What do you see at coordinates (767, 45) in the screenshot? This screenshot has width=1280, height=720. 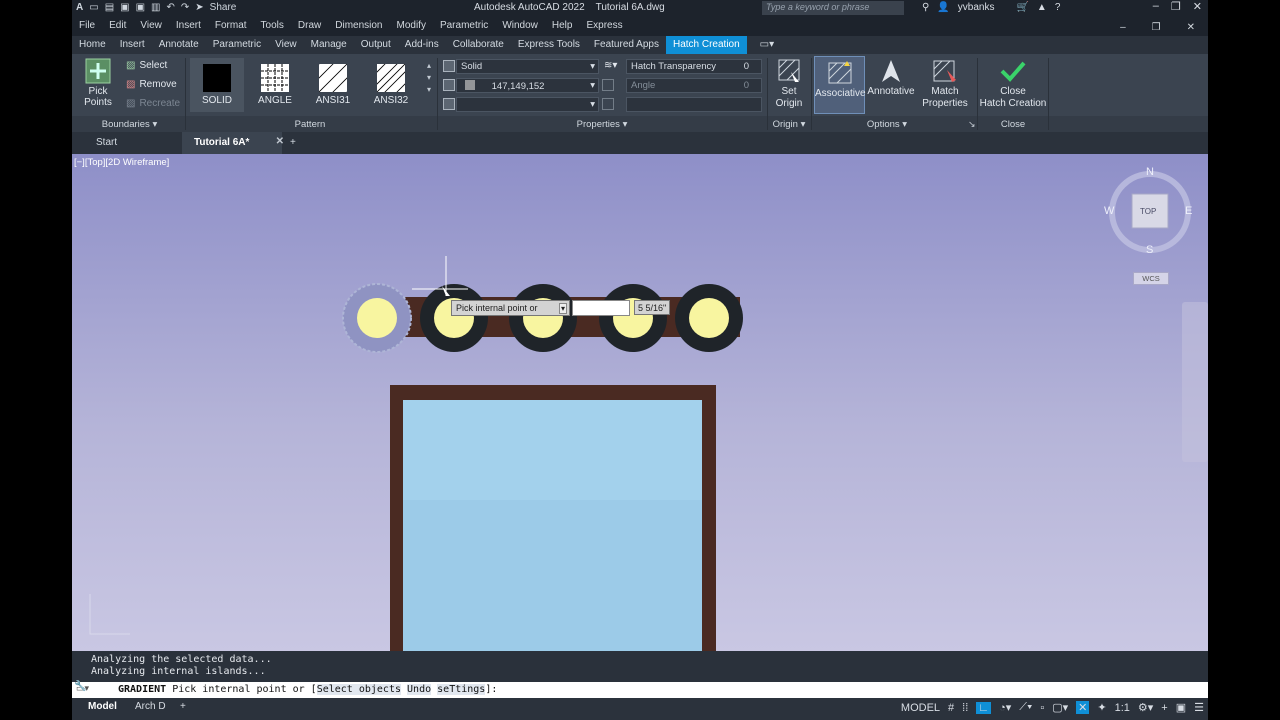 I see `ribbon-options-icon: ▭▾` at bounding box center [767, 45].